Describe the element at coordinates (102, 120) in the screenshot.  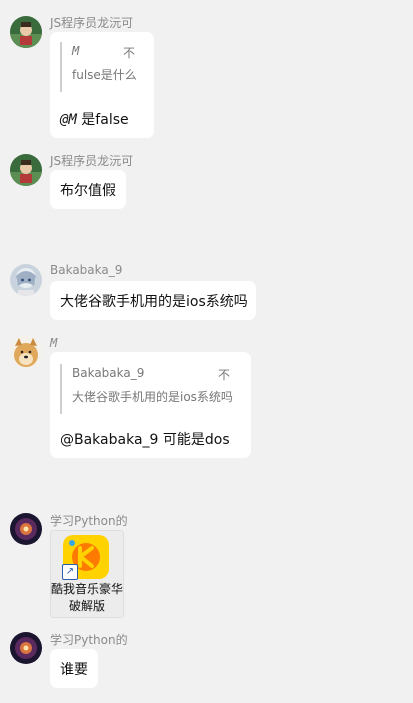
I see `message-text-rest: 是false` at that location.